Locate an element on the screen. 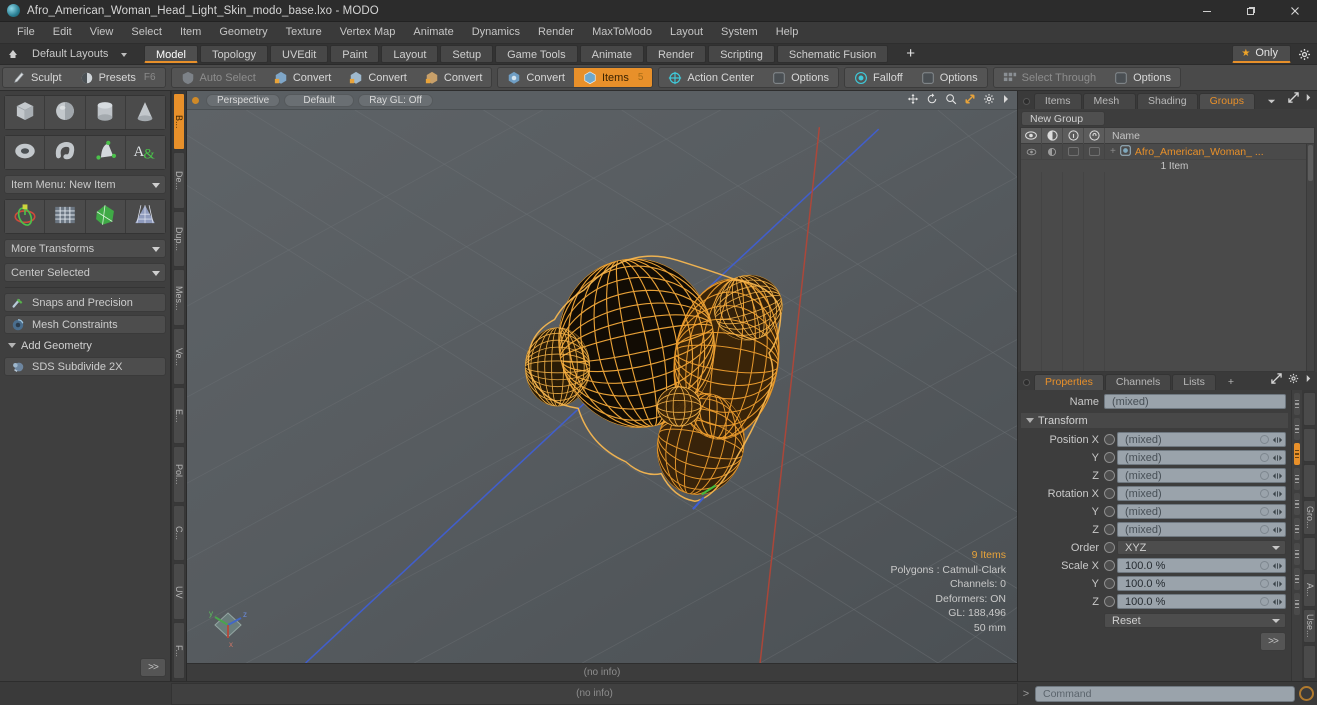 Image resolution: width=1317 pixels, height=705 pixels. viewport-more-icon is located at coordinates (1006, 100).